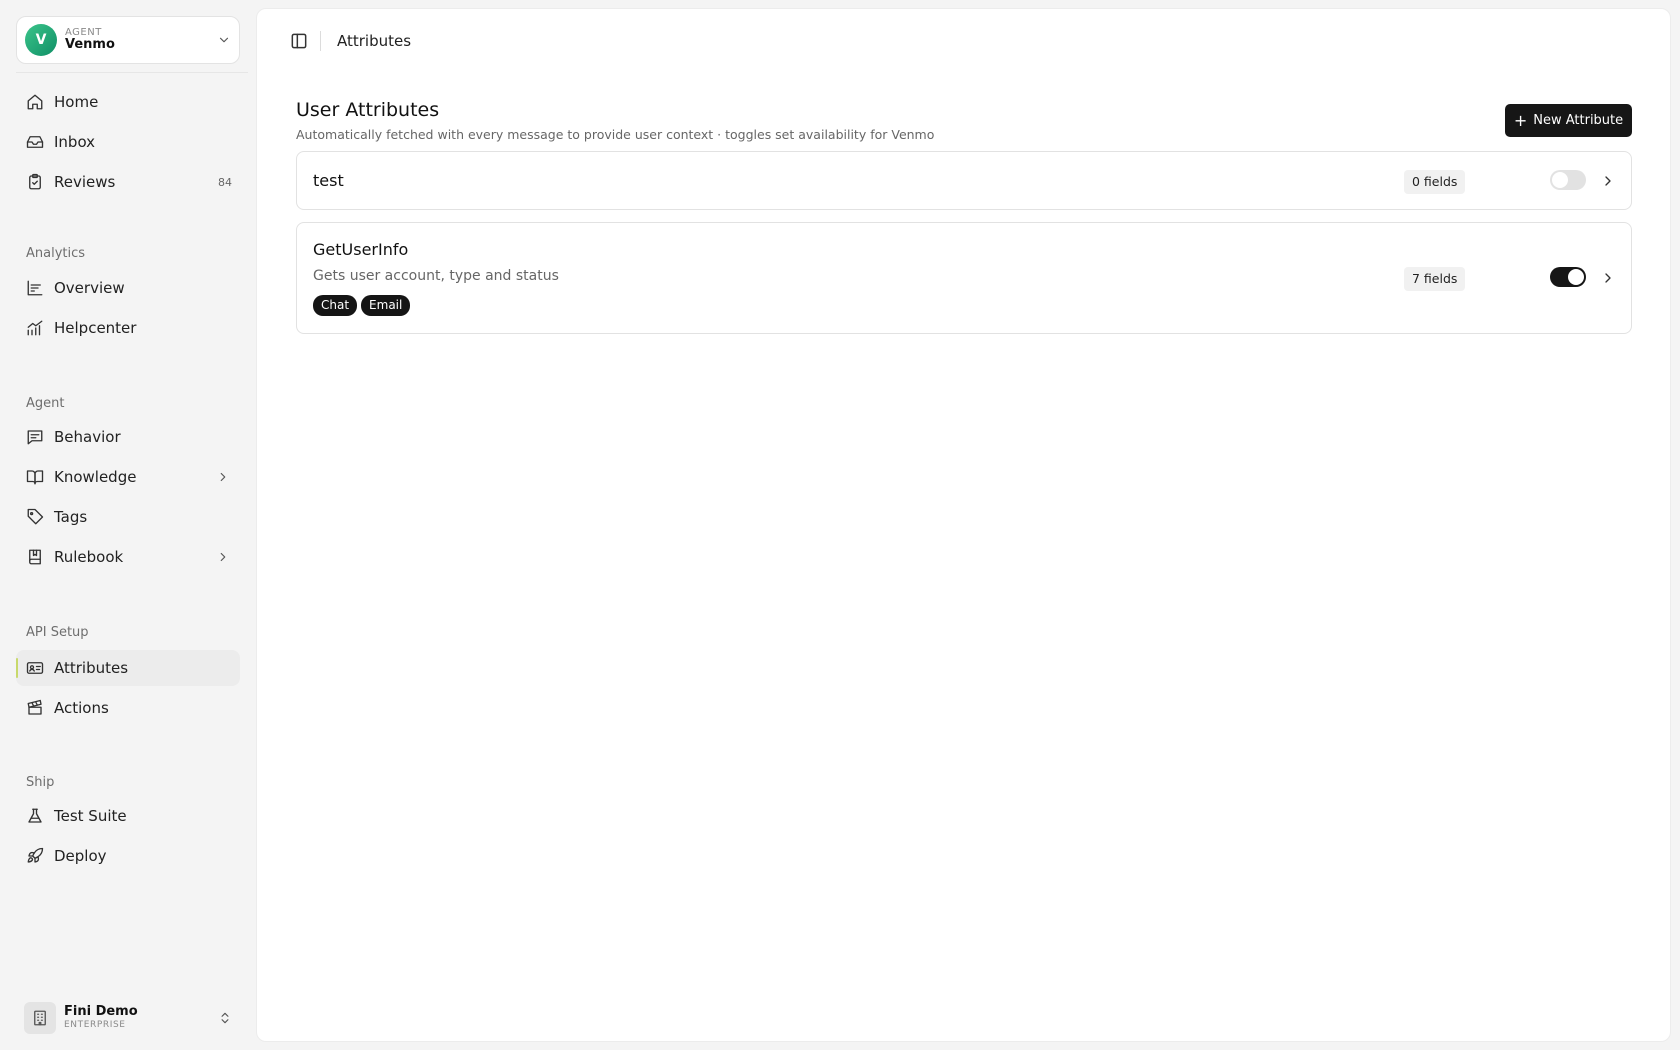 The height and width of the screenshot is (1050, 1680). Describe the element at coordinates (35, 708) in the screenshot. I see `clapperboard-icon` at that location.